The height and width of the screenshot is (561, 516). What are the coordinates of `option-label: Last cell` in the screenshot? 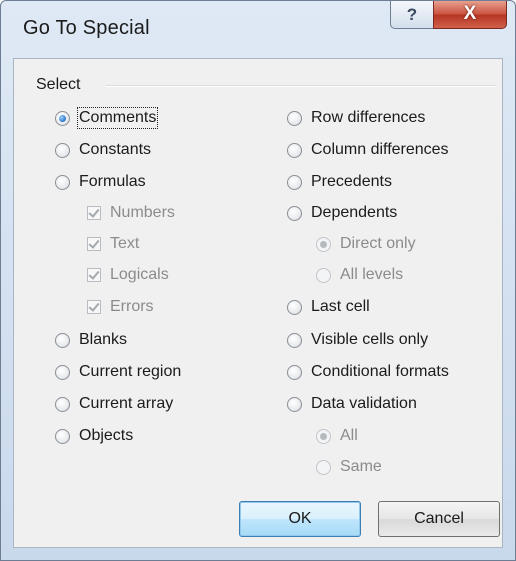 It's located at (340, 306).